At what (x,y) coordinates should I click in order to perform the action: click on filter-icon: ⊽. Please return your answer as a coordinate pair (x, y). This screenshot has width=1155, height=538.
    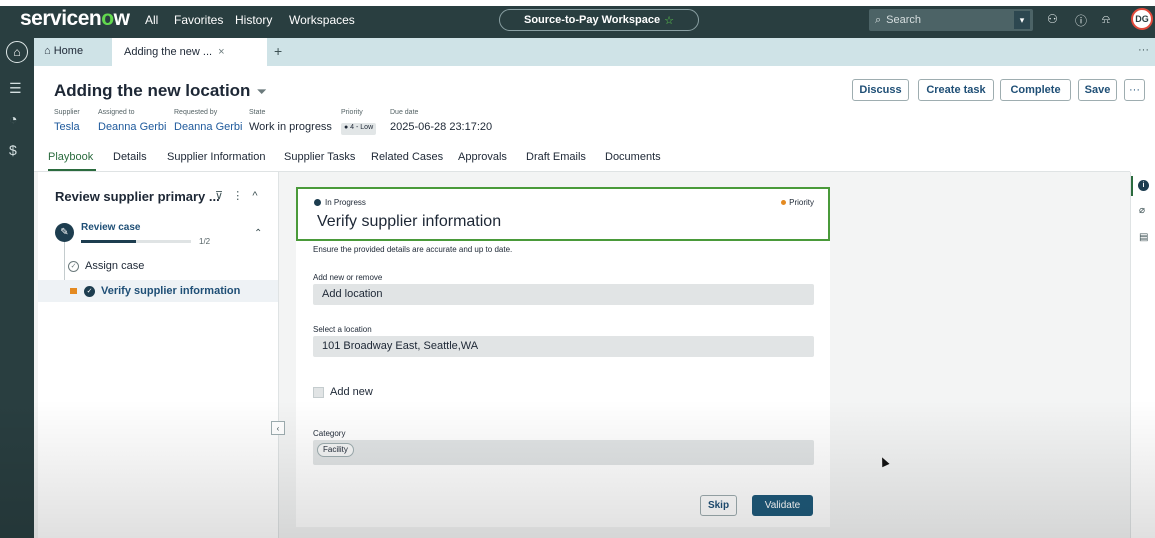
    Looking at the image, I should click on (219, 196).